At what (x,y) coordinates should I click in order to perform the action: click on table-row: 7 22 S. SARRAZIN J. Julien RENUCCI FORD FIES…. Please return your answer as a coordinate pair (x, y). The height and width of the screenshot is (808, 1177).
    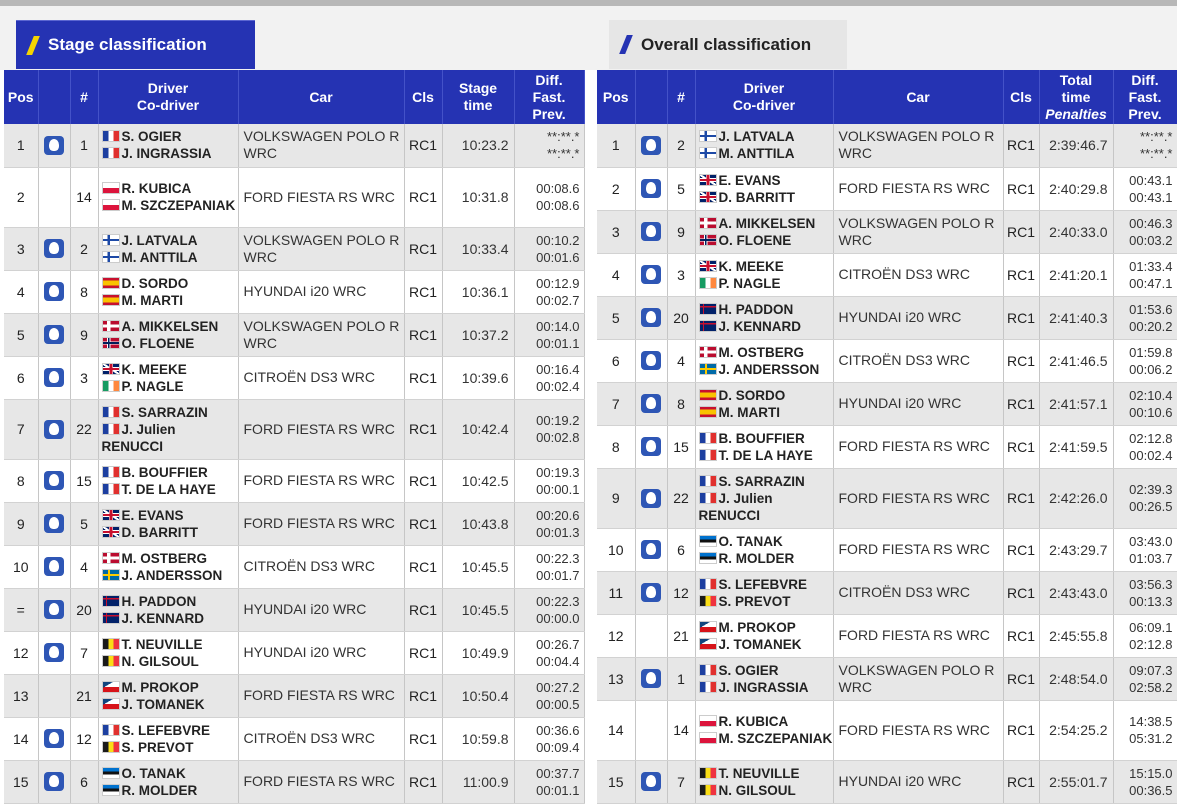
    Looking at the image, I should click on (294, 429).